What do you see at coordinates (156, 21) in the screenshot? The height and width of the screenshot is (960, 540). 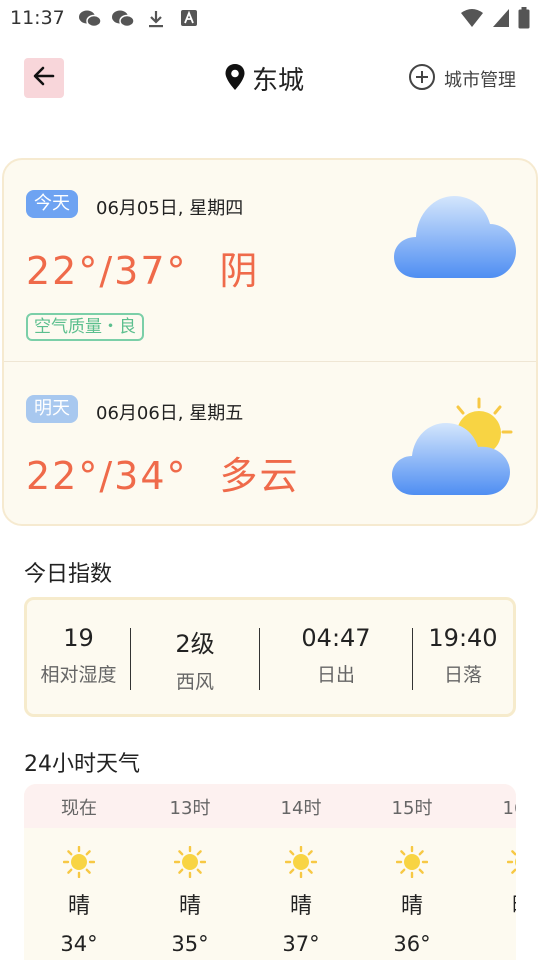 I see `download-icon` at bounding box center [156, 21].